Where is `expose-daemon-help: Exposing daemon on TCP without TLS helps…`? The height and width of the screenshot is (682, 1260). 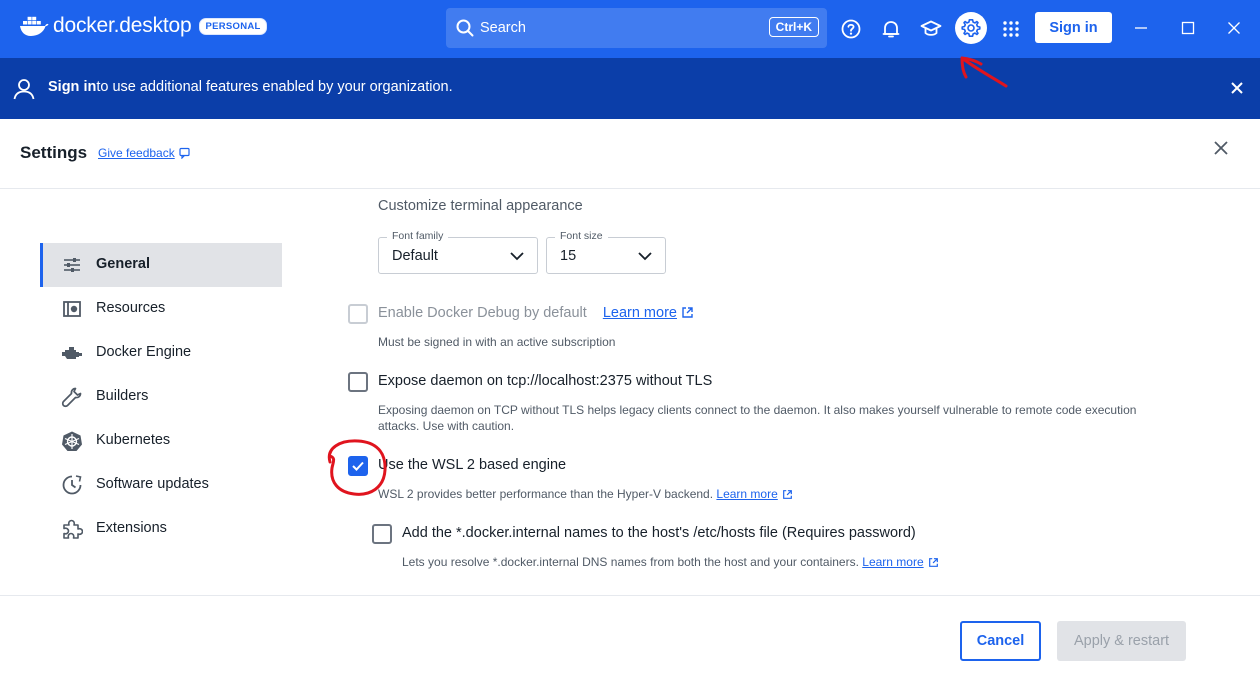
expose-daemon-help: Exposing daemon on TCP without TLS helps… is located at coordinates (757, 418).